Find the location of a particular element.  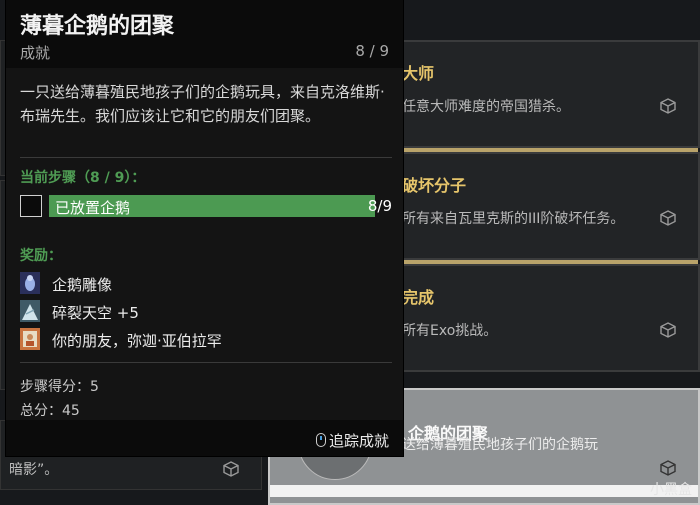

tooltip-header: 薄暮企鹅的团聚 成就 8 / 9 is located at coordinates (204, 34).